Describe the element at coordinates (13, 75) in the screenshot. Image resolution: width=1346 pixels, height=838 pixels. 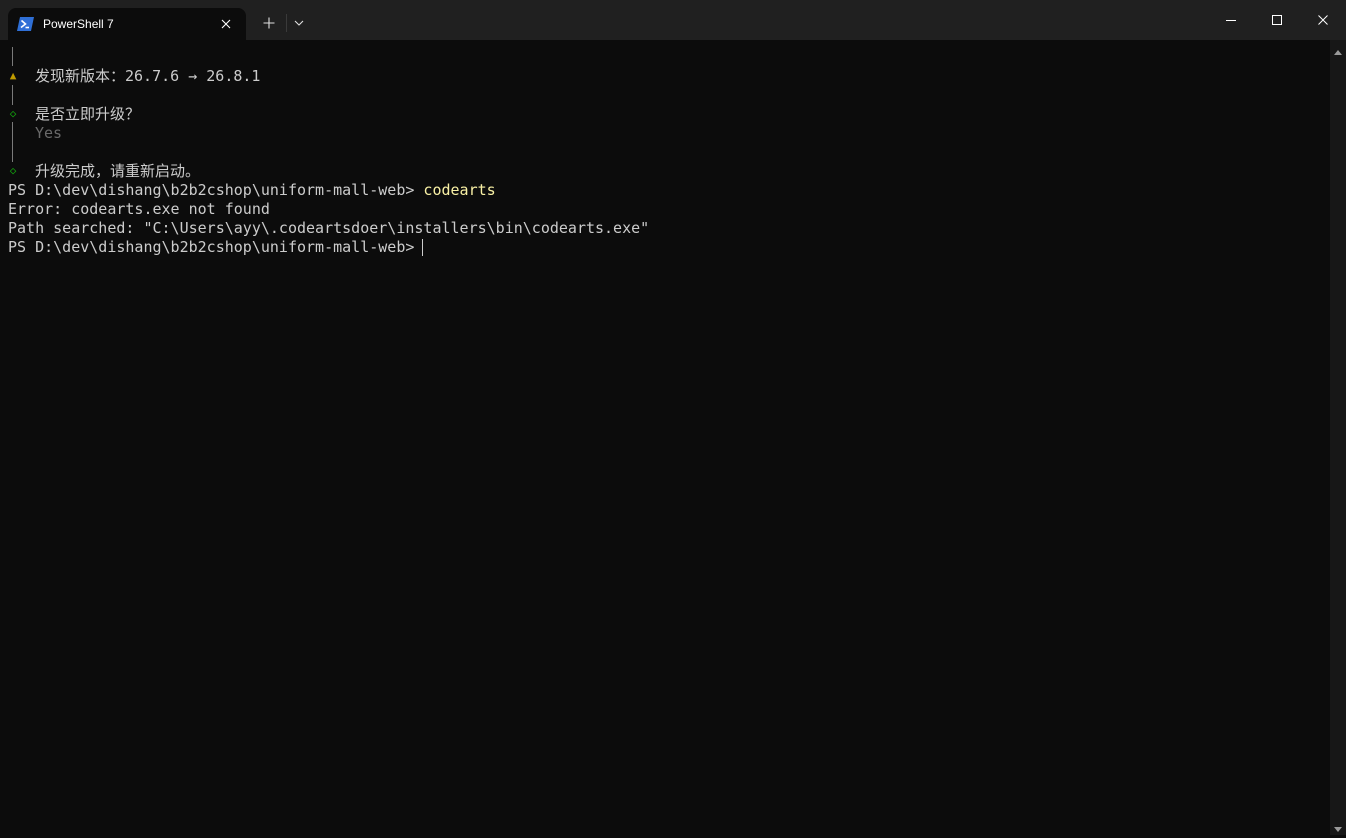
I see `warning-icon: ▲` at that location.